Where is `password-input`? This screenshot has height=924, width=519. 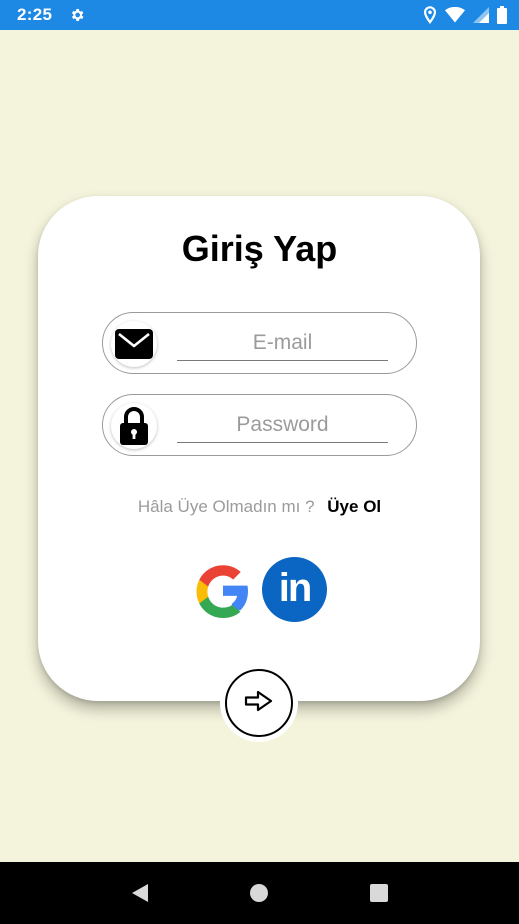
password-input is located at coordinates (282, 425).